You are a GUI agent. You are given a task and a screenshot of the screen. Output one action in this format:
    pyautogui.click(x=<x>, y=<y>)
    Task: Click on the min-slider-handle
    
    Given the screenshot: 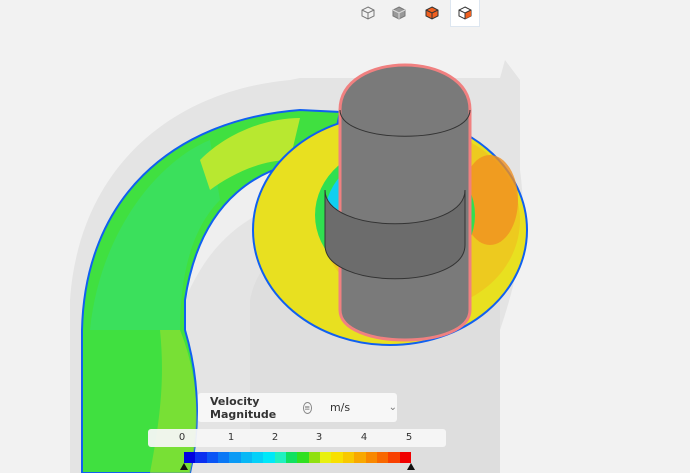 What is the action you would take?
    pyautogui.click(x=184, y=466)
    